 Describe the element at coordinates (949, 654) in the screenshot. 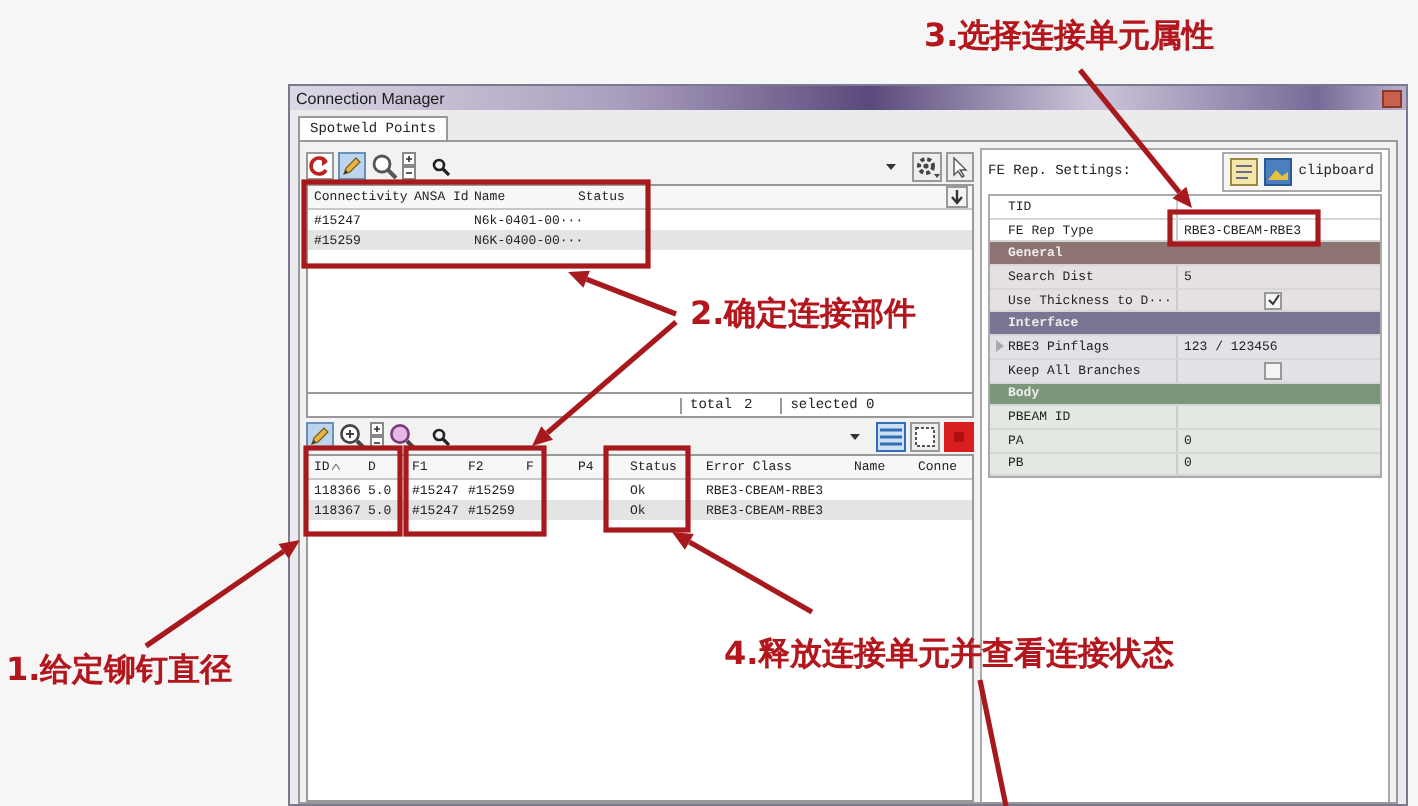

I see `callout-text: 4.释放连接单元并查看连接状态` at that location.